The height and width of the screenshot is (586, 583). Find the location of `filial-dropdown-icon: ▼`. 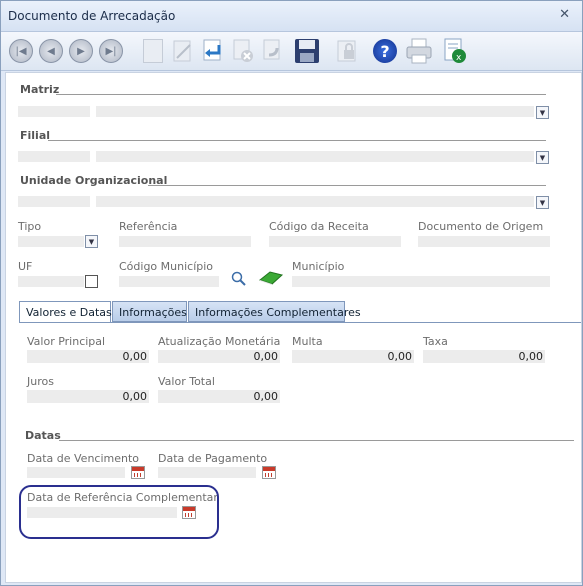

filial-dropdown-icon: ▼ is located at coordinates (542, 157).